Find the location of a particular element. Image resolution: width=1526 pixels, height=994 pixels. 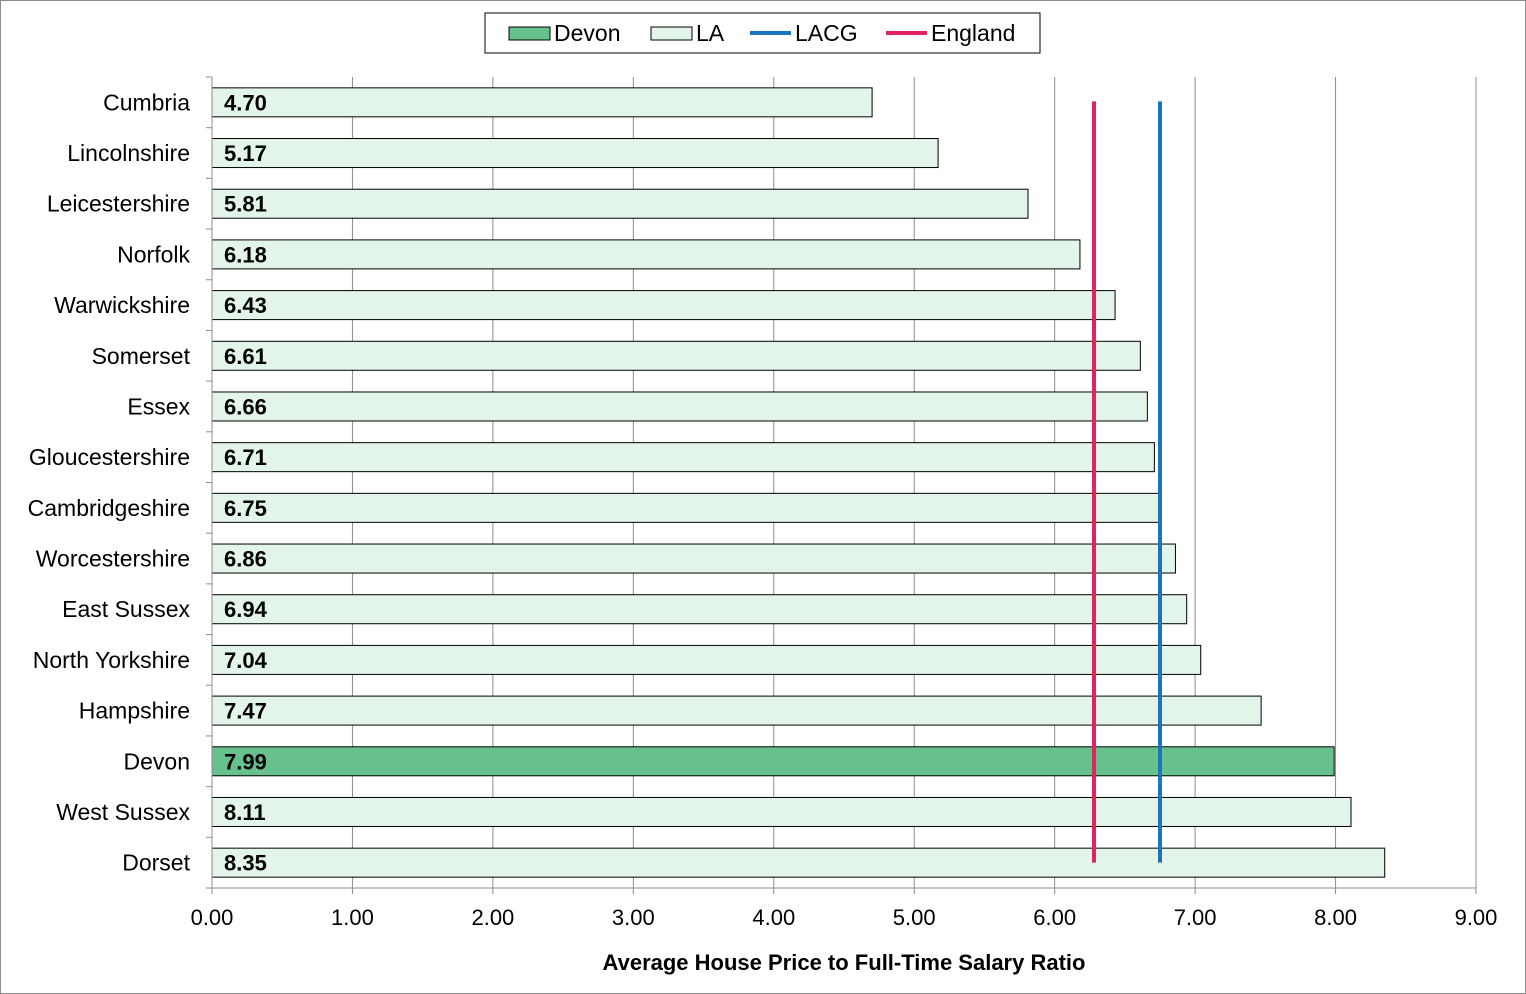

legend: Devon LA LACG England is located at coordinates (762, 33).